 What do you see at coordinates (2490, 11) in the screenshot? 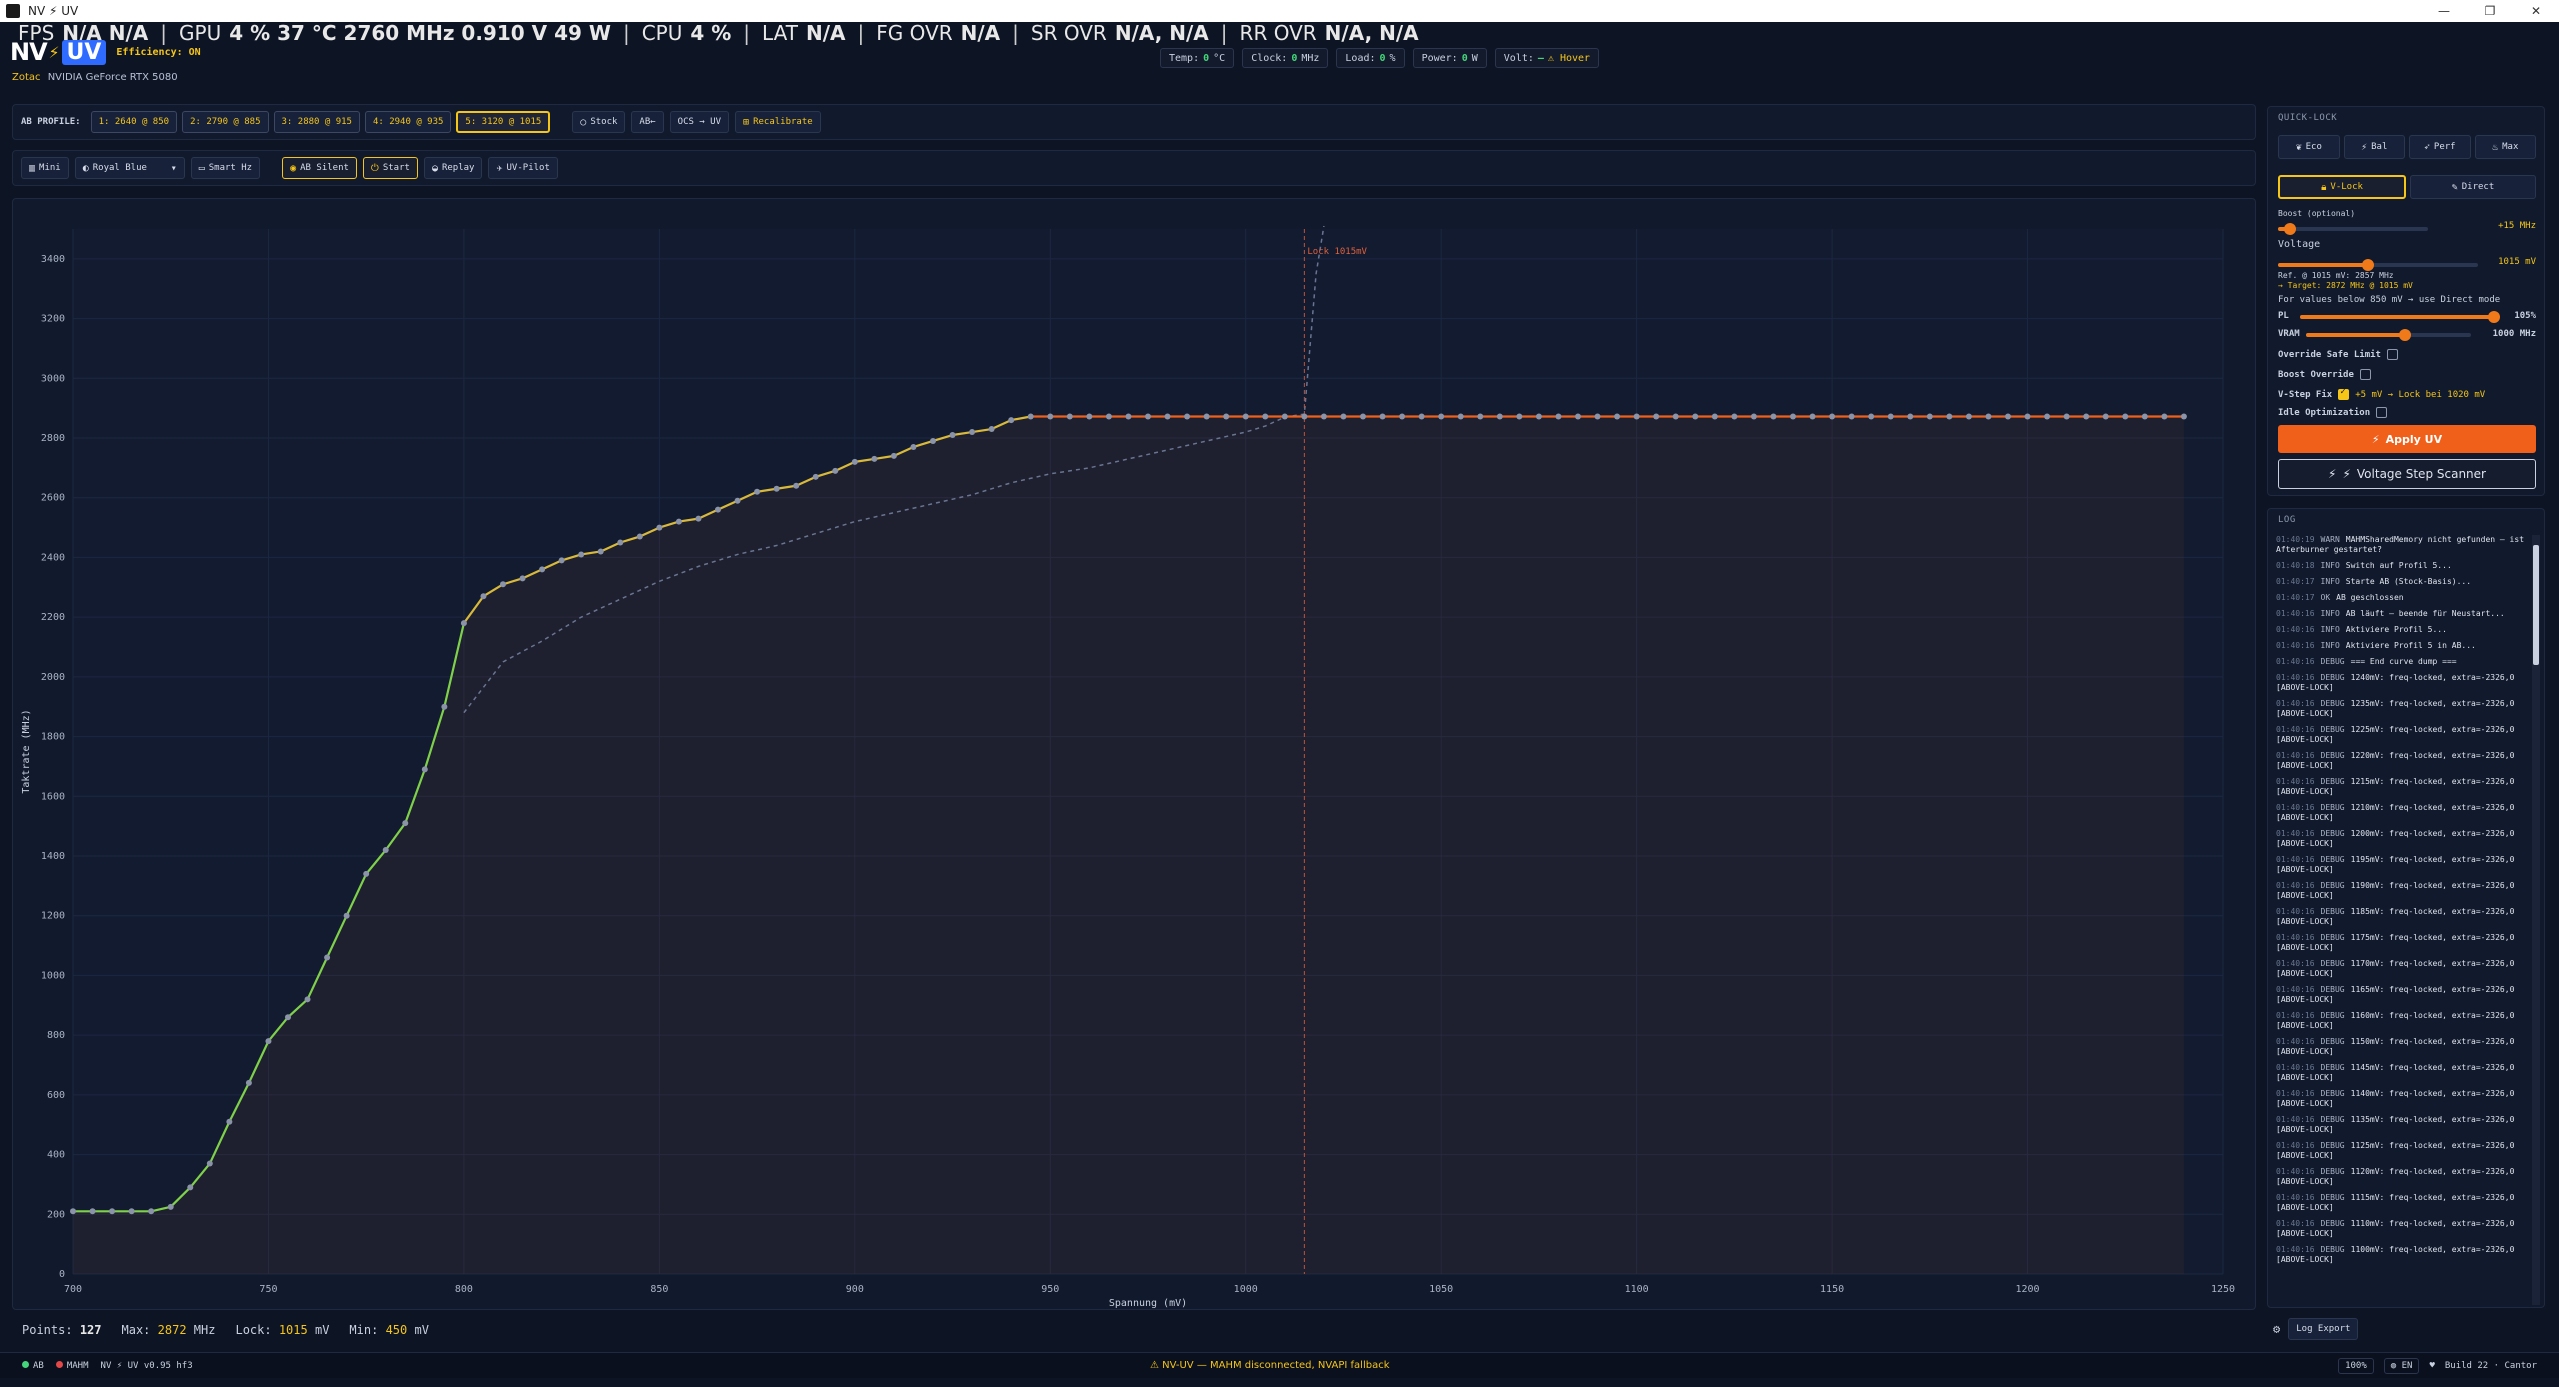
I see `maximize-button: ❐` at bounding box center [2490, 11].